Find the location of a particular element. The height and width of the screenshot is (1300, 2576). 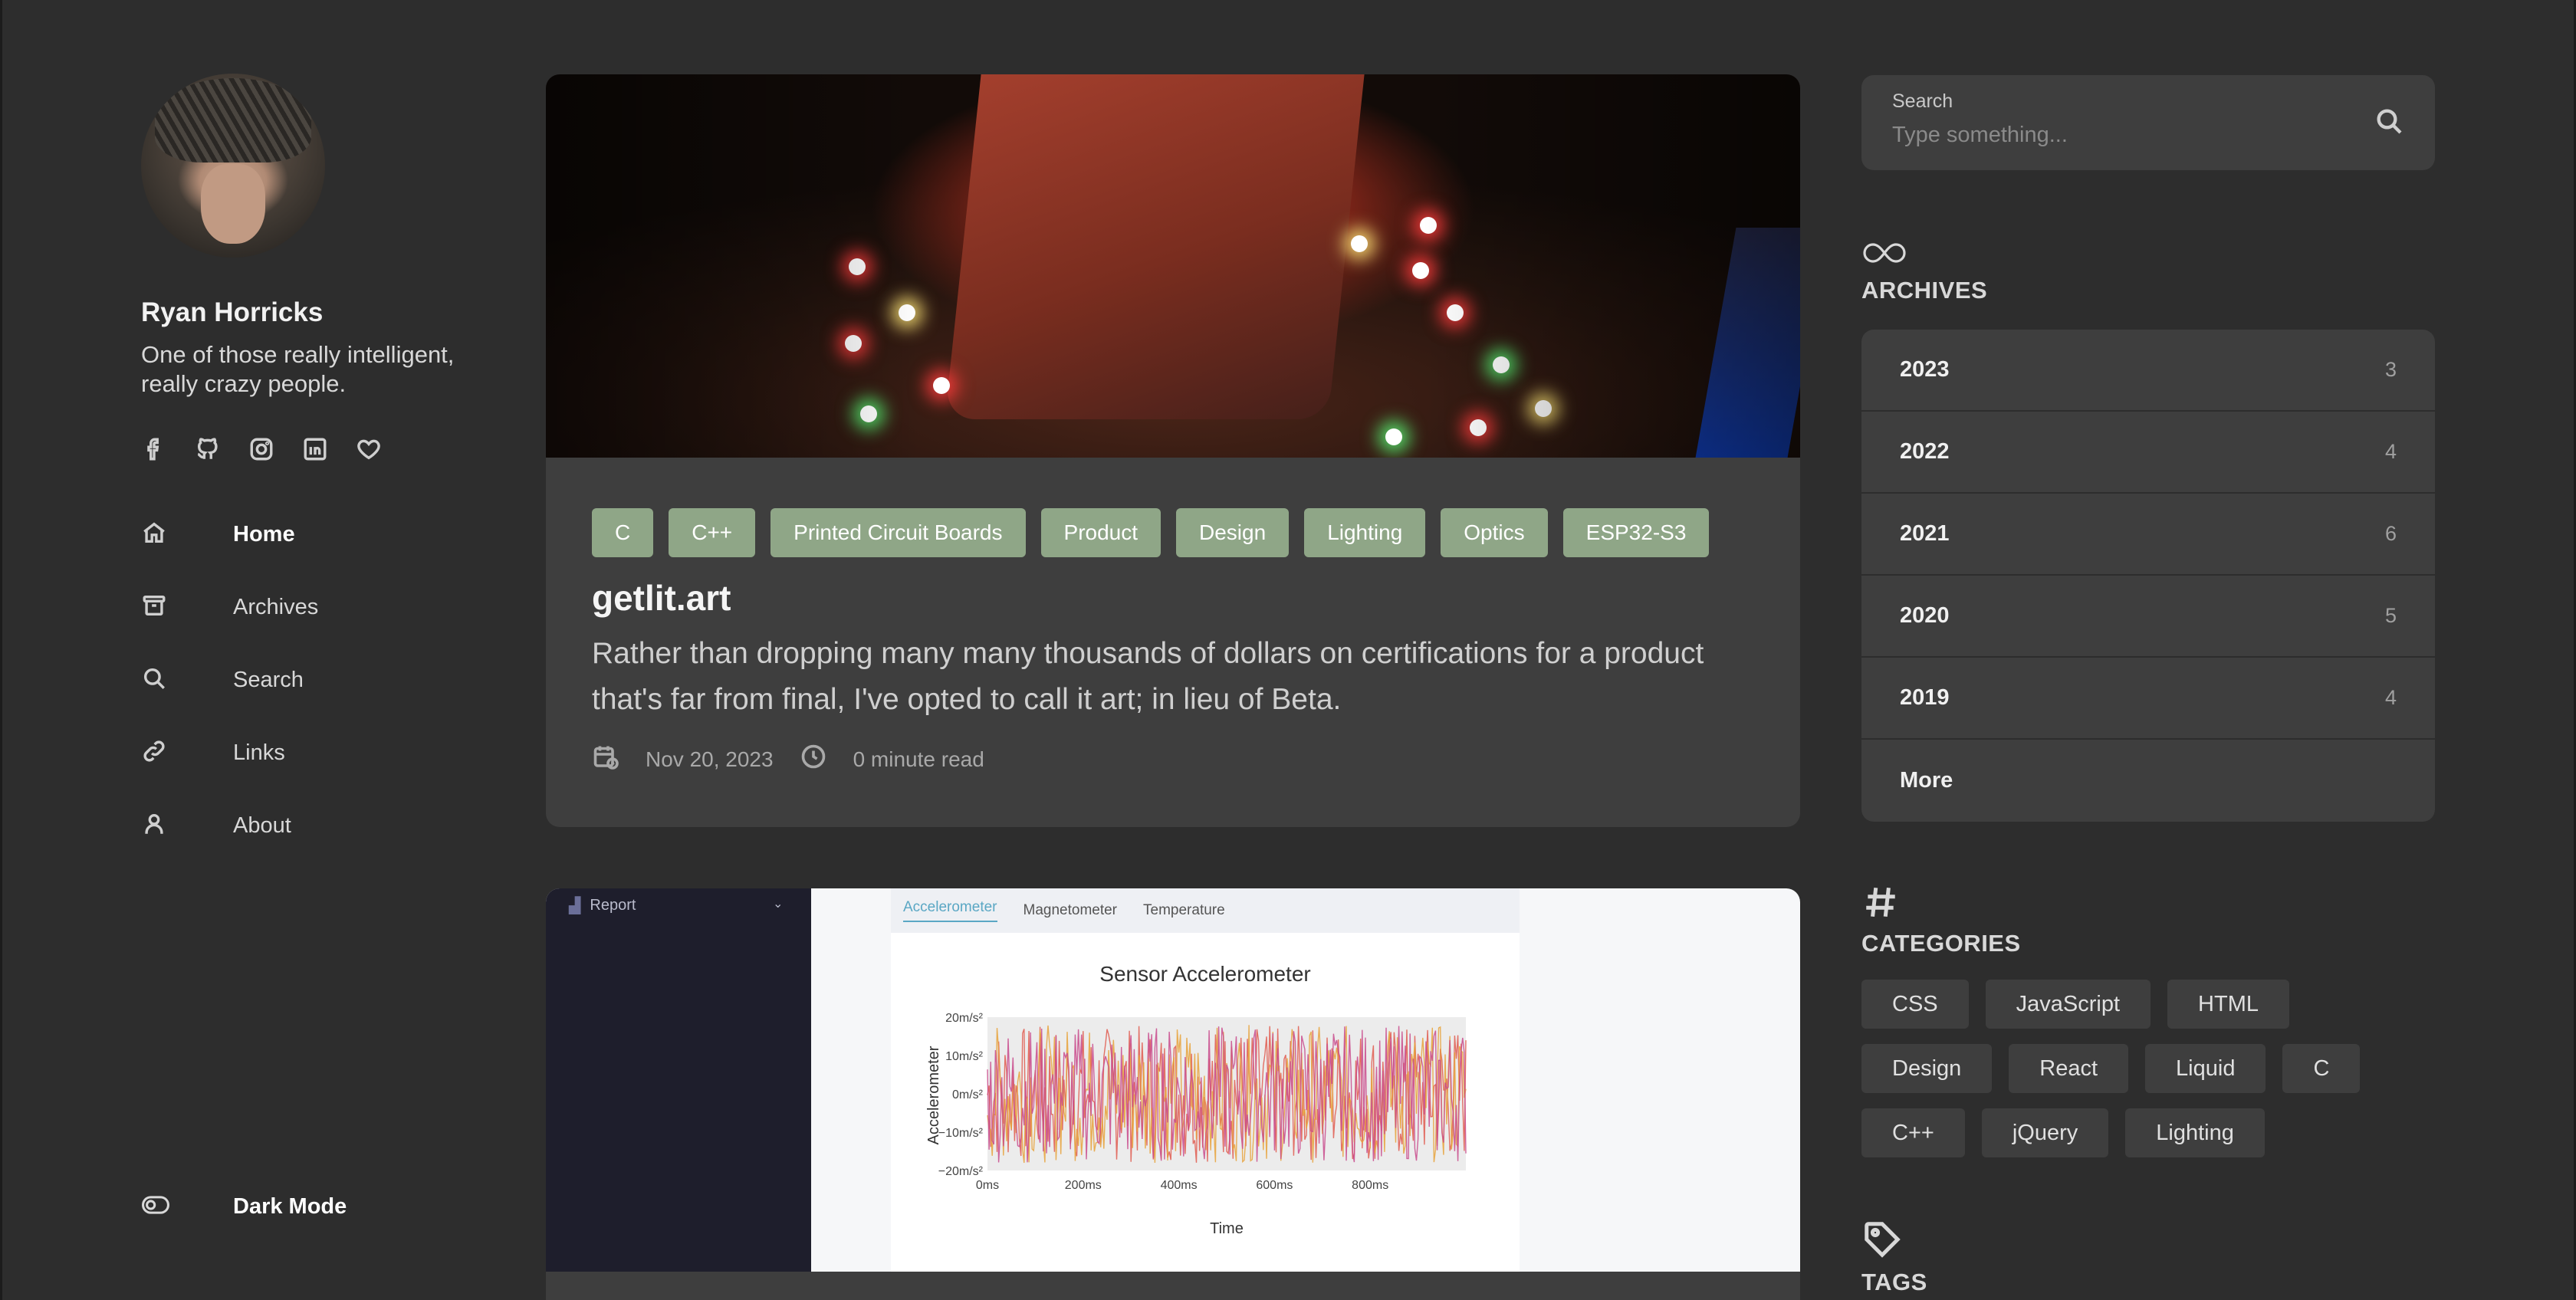

facebook-icon is located at coordinates (154, 449).